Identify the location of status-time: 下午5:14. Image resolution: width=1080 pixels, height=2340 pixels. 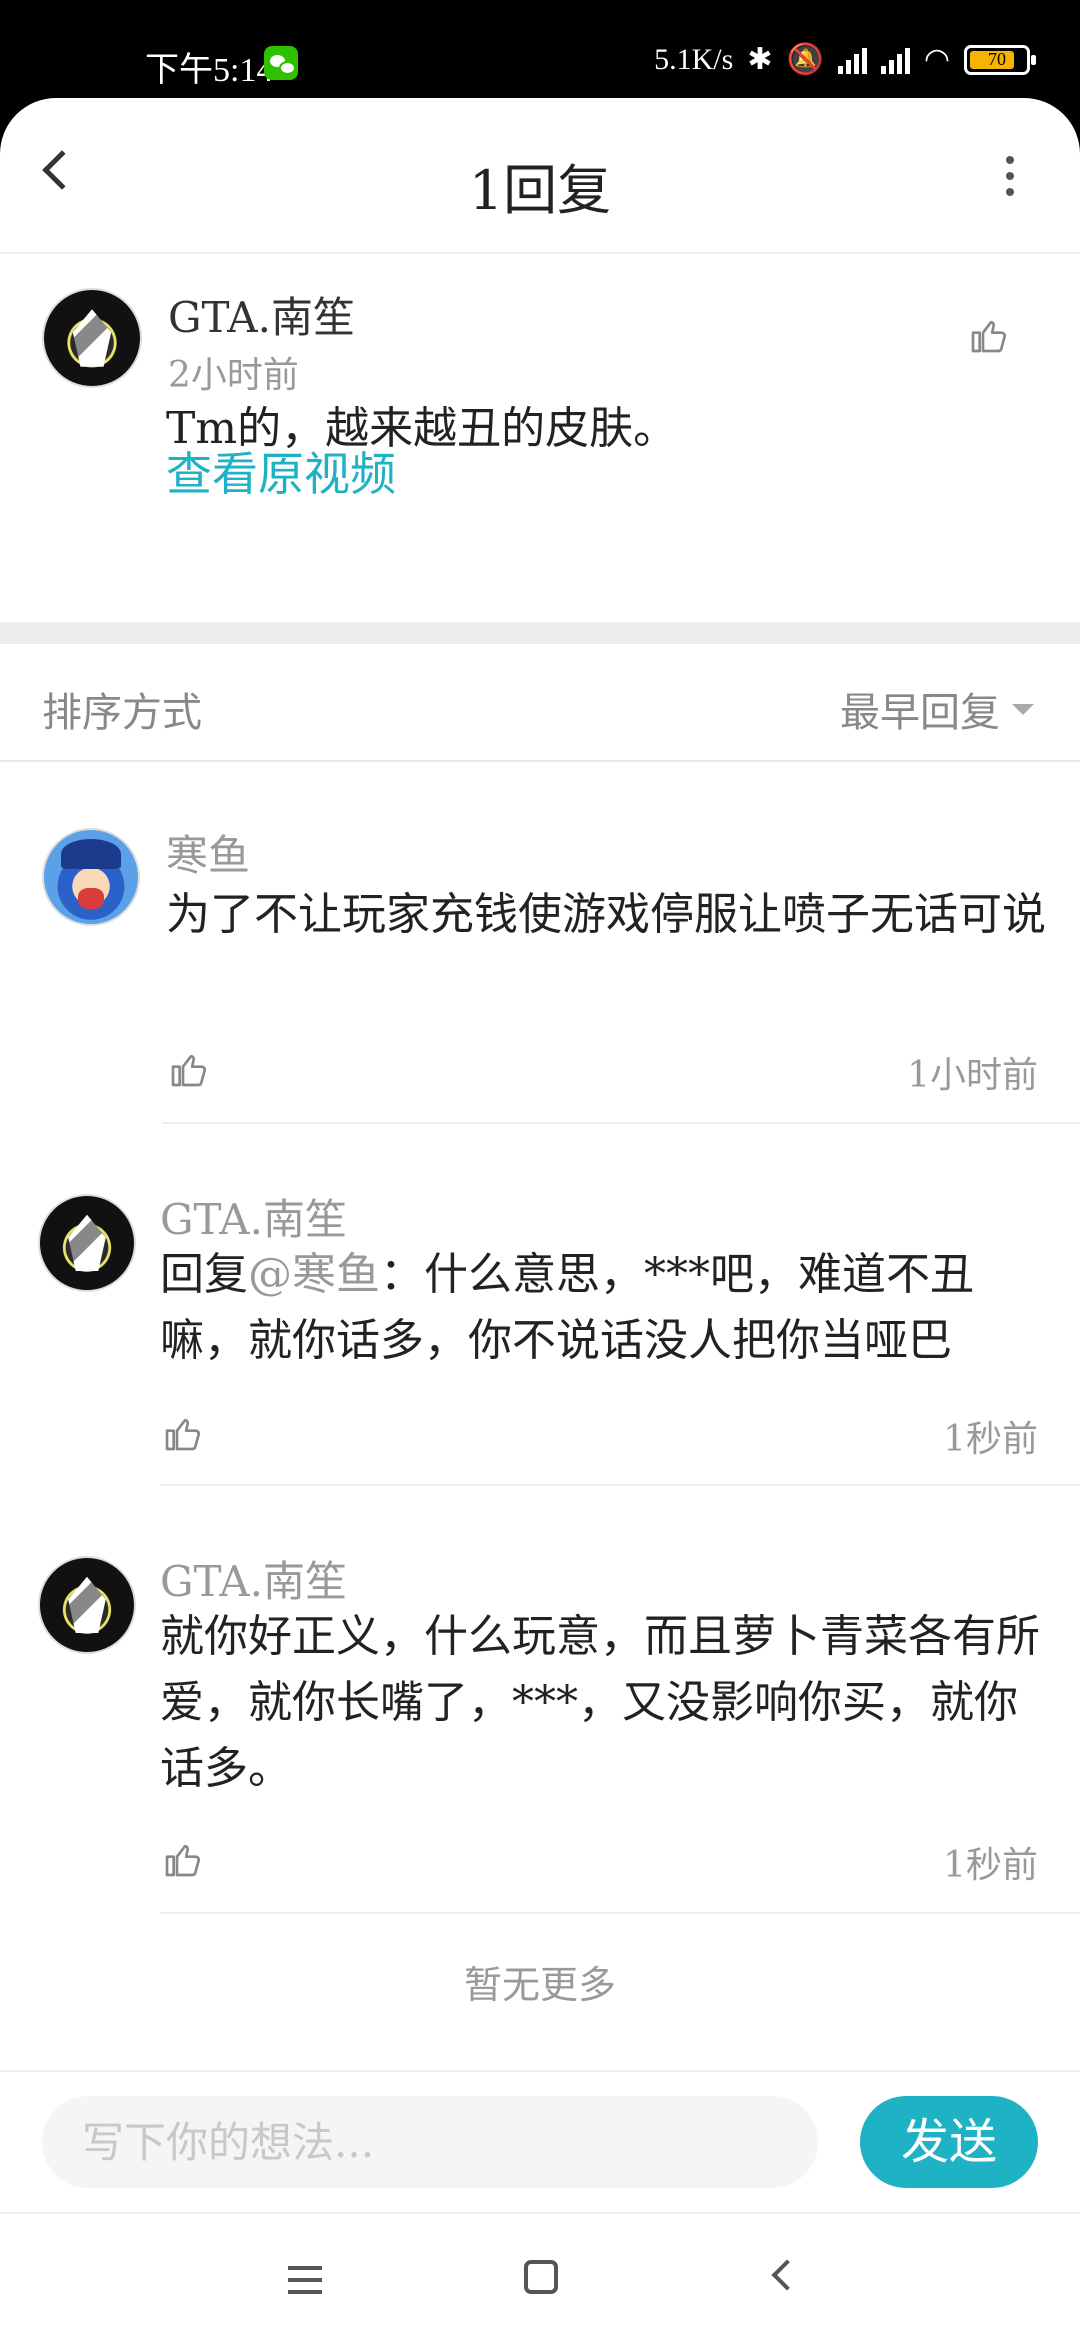
(209, 70).